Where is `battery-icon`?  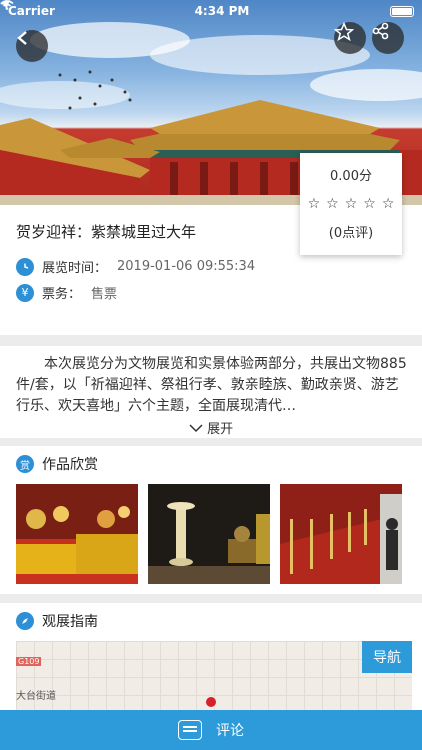 battery-icon is located at coordinates (402, 11).